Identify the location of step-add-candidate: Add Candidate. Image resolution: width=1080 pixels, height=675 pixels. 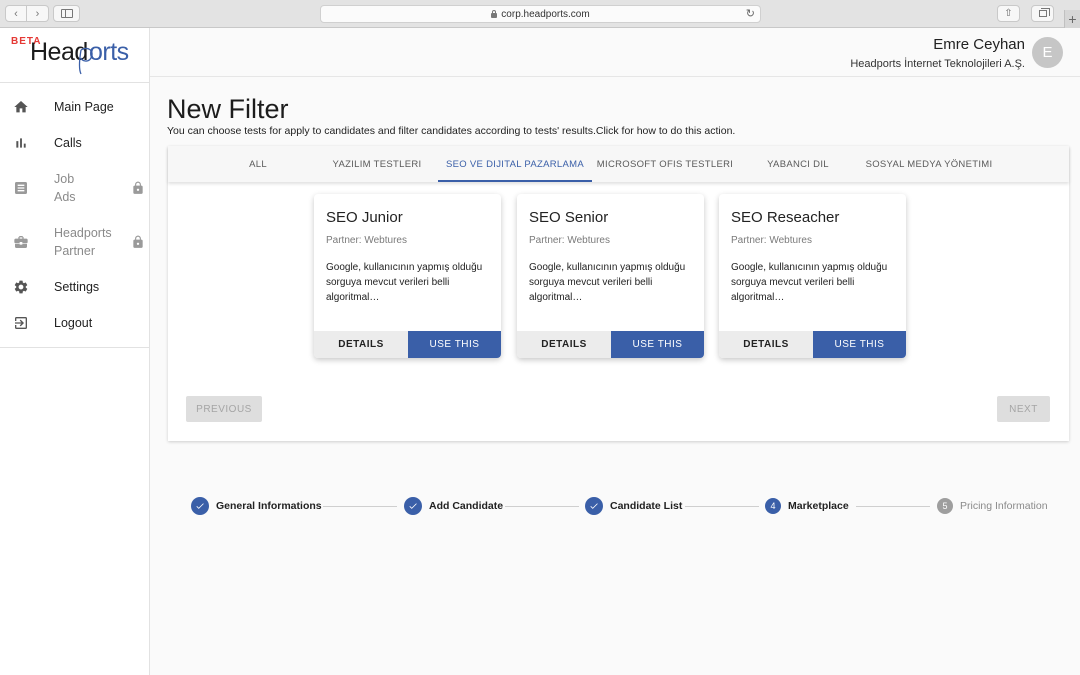
(453, 506).